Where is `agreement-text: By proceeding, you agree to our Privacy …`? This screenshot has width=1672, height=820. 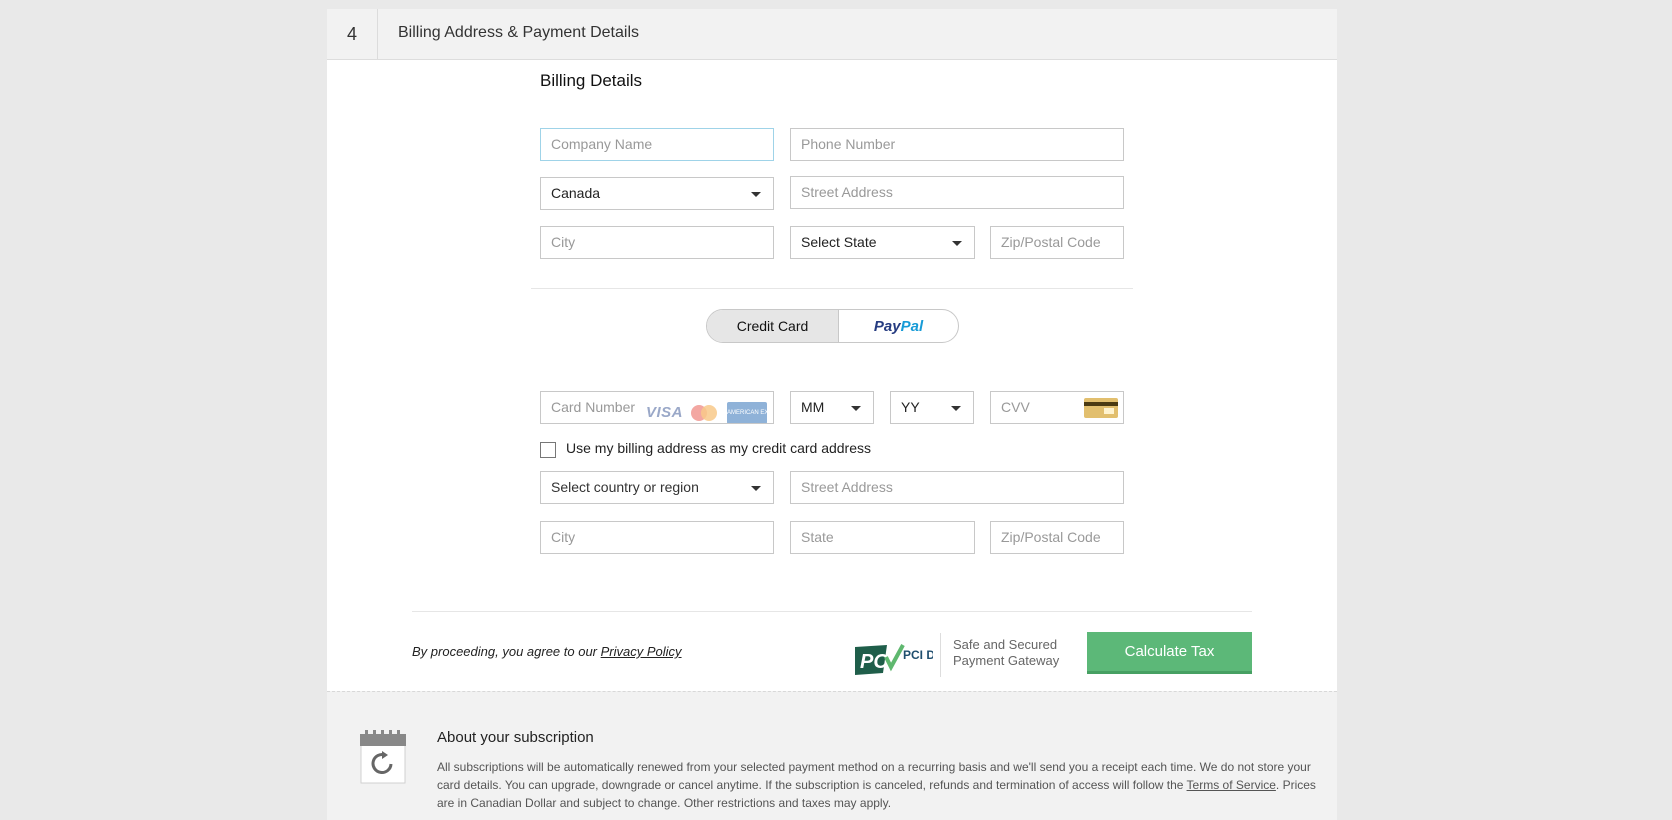
agreement-text: By proceeding, you agree to our Privacy … is located at coordinates (547, 651).